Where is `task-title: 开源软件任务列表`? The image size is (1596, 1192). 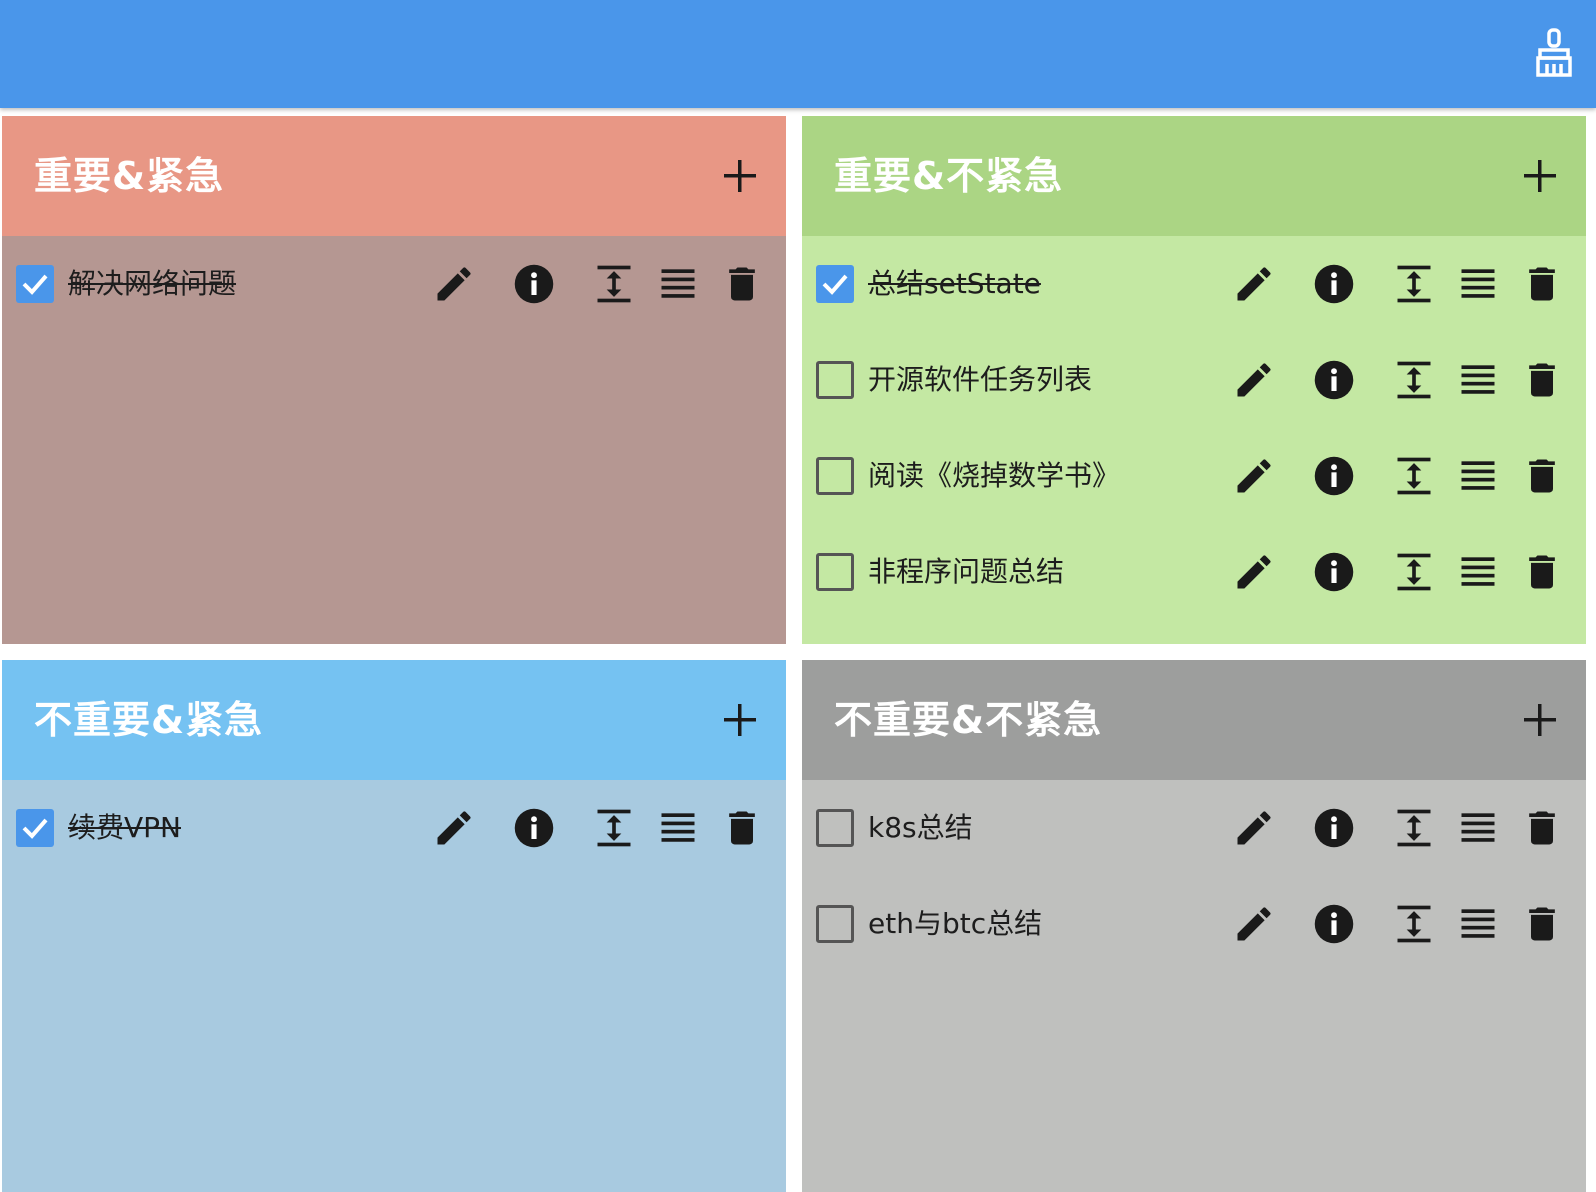
task-title: 开源软件任务列表 is located at coordinates (980, 379).